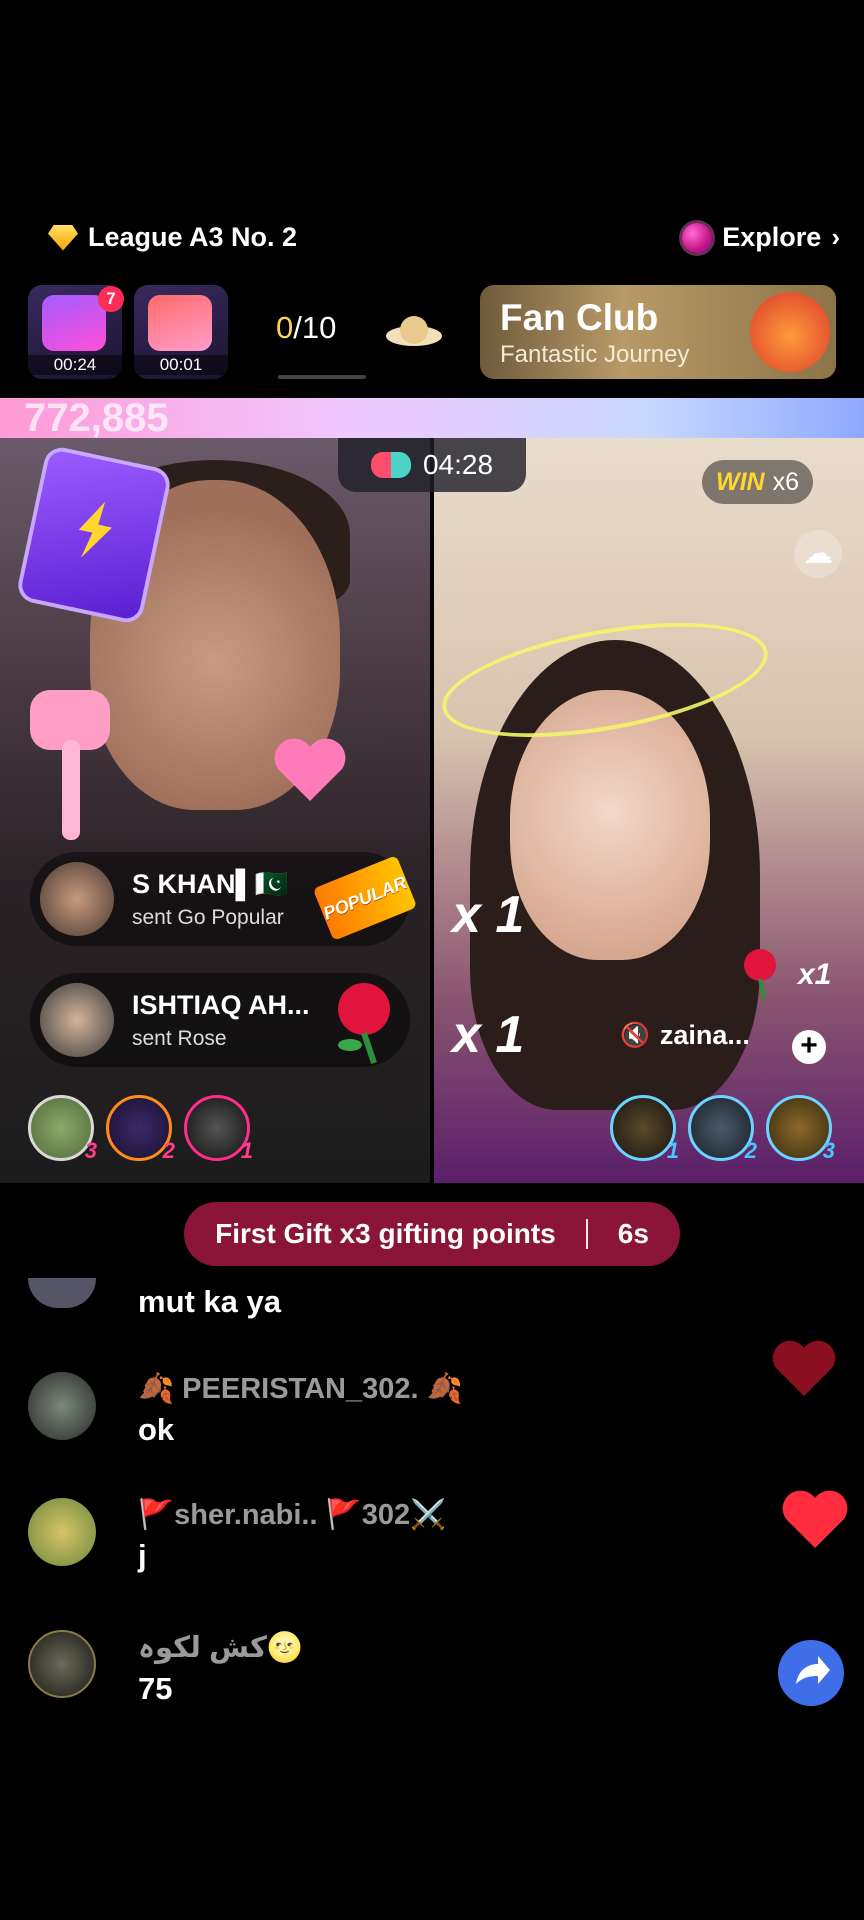 This screenshot has height=1920, width=864. I want to click on win-streak: WIN x6, so click(758, 482).